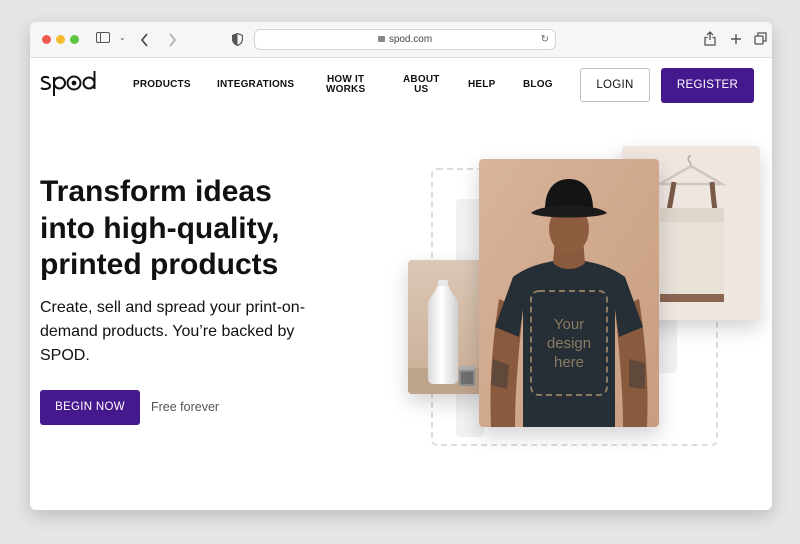 The image size is (800, 544). Describe the element at coordinates (185, 407) in the screenshot. I see `free-forever-note: Free forever` at that location.